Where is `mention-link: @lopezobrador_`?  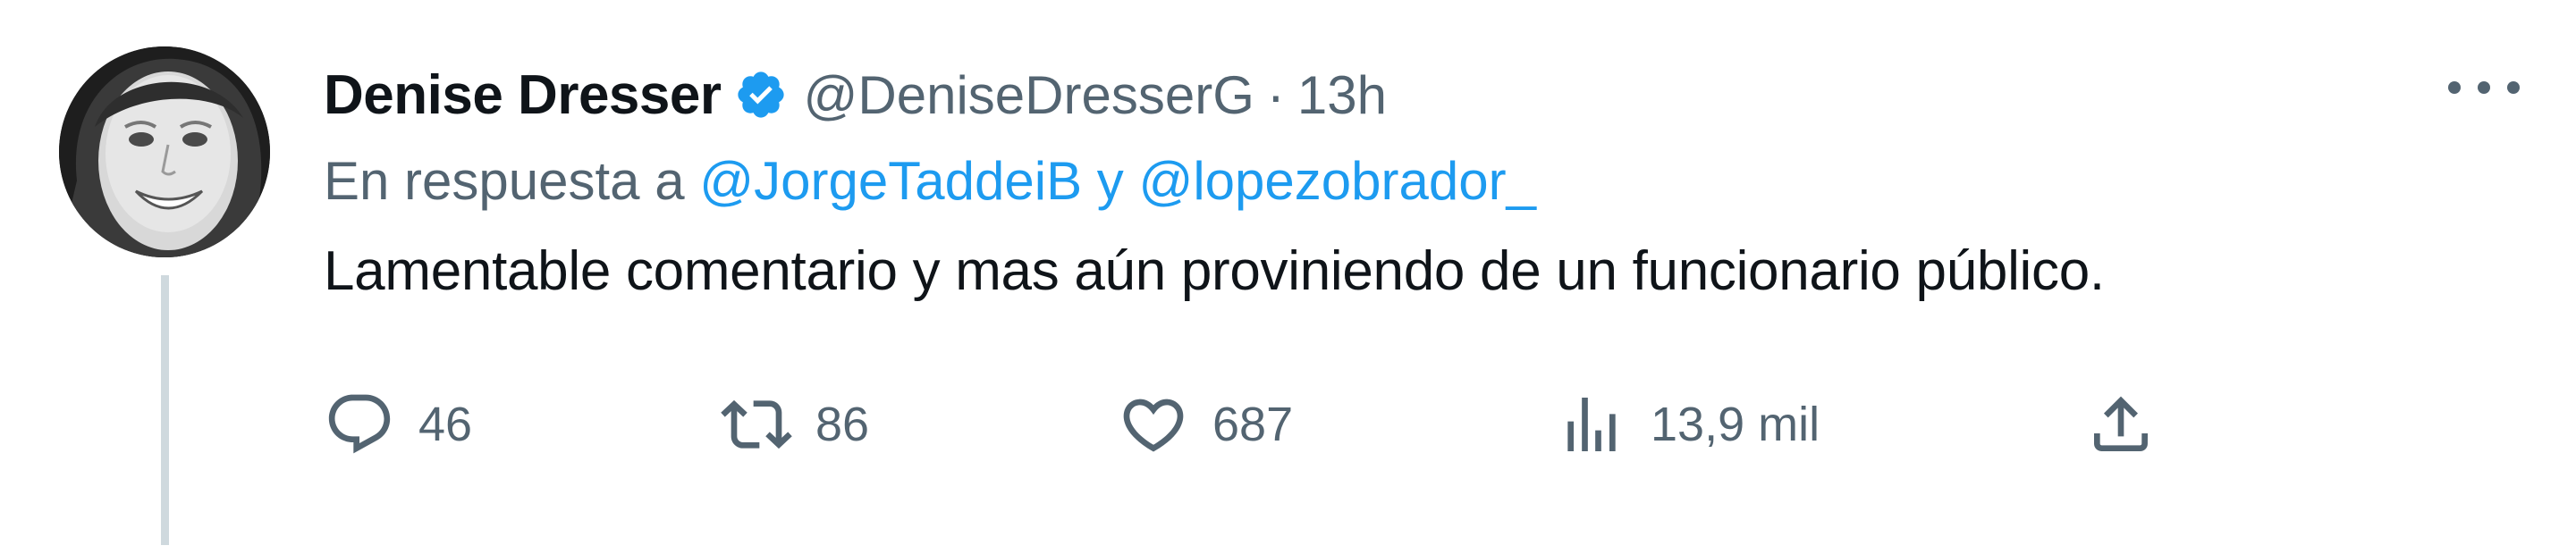 mention-link: @lopezobrador_ is located at coordinates (1337, 181).